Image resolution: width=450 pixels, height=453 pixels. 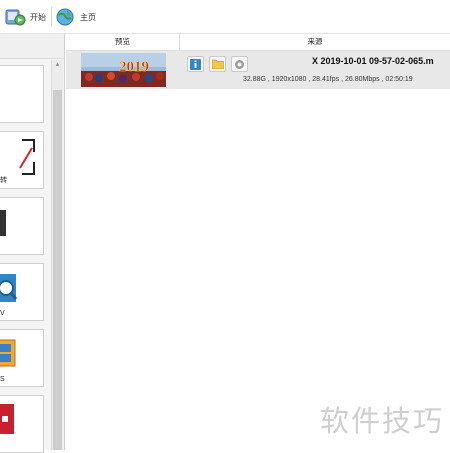 I want to click on video-thumbnail: 2019, so click(x=123, y=70).